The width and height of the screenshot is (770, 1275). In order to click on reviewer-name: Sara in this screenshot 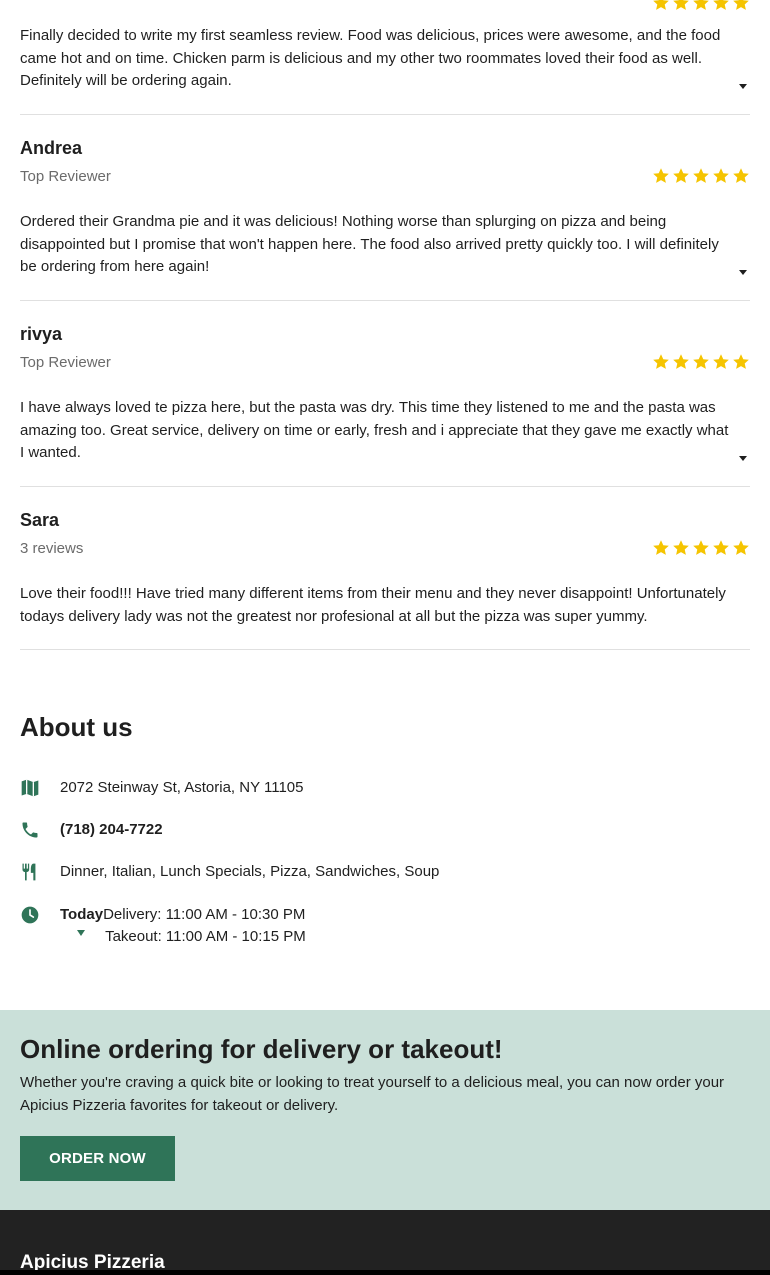, I will do `click(40, 520)`.